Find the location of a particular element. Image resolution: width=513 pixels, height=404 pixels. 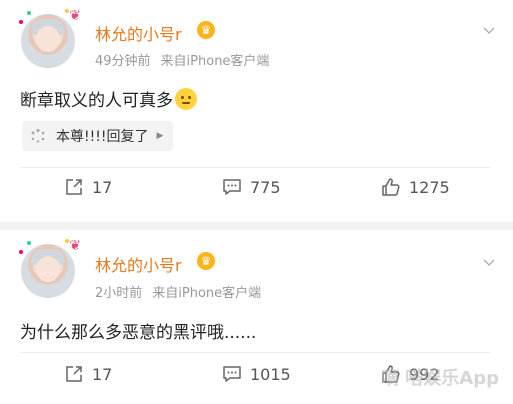

post-time: 2小时前 is located at coordinates (119, 293).